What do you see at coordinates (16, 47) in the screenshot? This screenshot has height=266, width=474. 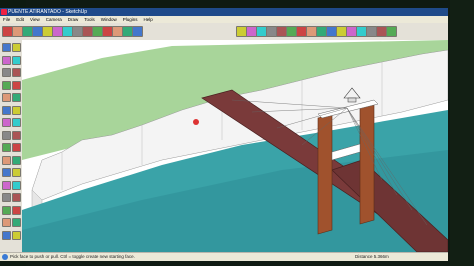 I see `component-icon` at bounding box center [16, 47].